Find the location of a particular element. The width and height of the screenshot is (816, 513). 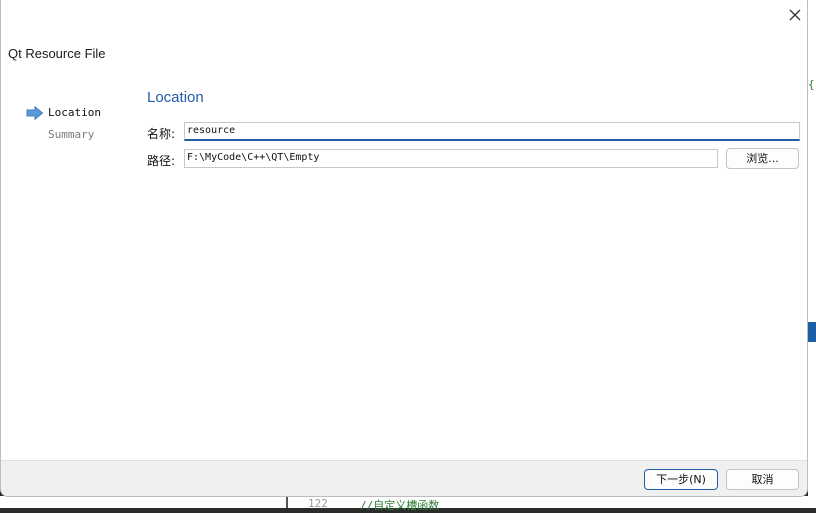

path-label: 路径: is located at coordinates (161, 161).